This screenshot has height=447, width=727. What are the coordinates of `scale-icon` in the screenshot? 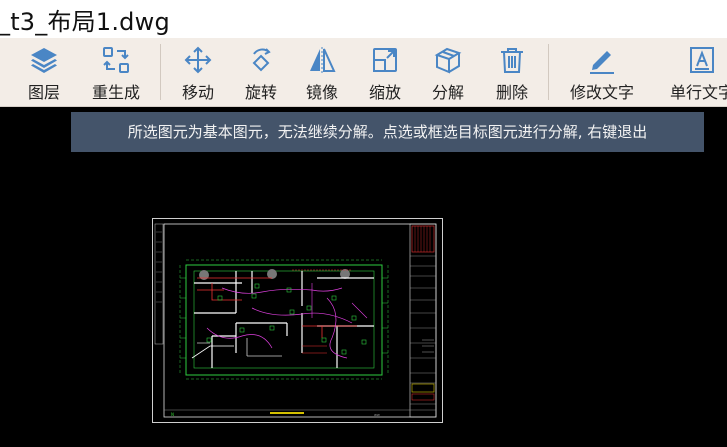 It's located at (385, 60).